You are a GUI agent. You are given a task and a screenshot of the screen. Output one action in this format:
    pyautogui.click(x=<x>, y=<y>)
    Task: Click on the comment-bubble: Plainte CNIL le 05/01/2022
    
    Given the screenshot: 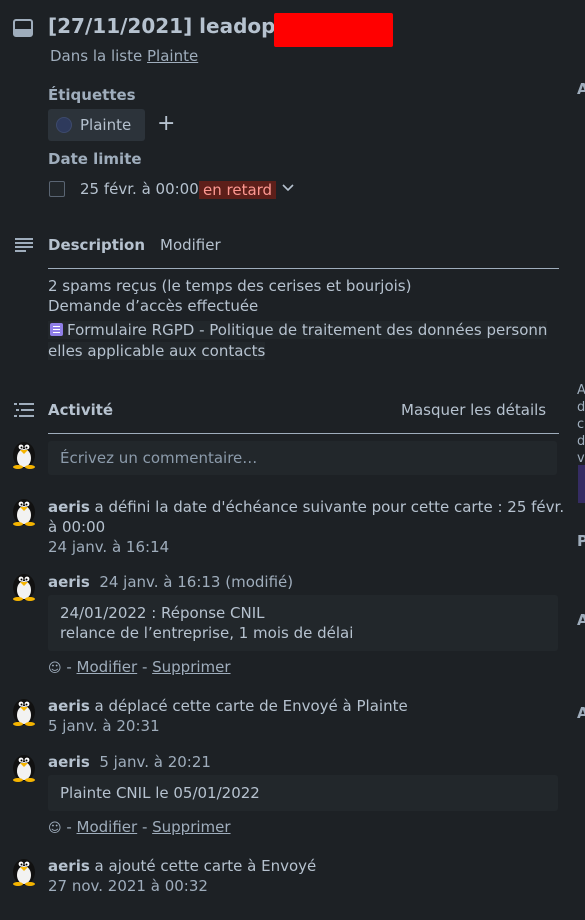 What is the action you would take?
    pyautogui.click(x=303, y=793)
    